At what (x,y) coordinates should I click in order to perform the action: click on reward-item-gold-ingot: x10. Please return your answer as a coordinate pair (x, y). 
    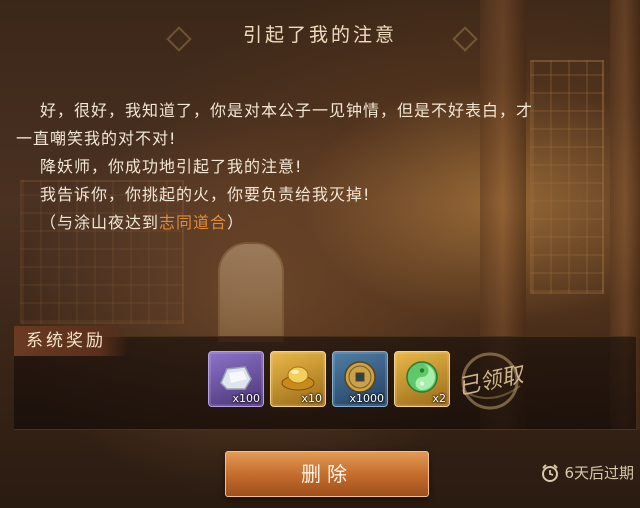
    Looking at the image, I should click on (298, 379).